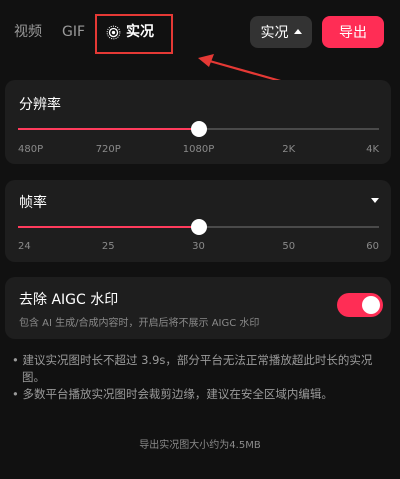 The image size is (400, 479). Describe the element at coordinates (289, 246) in the screenshot. I see `framerate-tick: 50` at that location.